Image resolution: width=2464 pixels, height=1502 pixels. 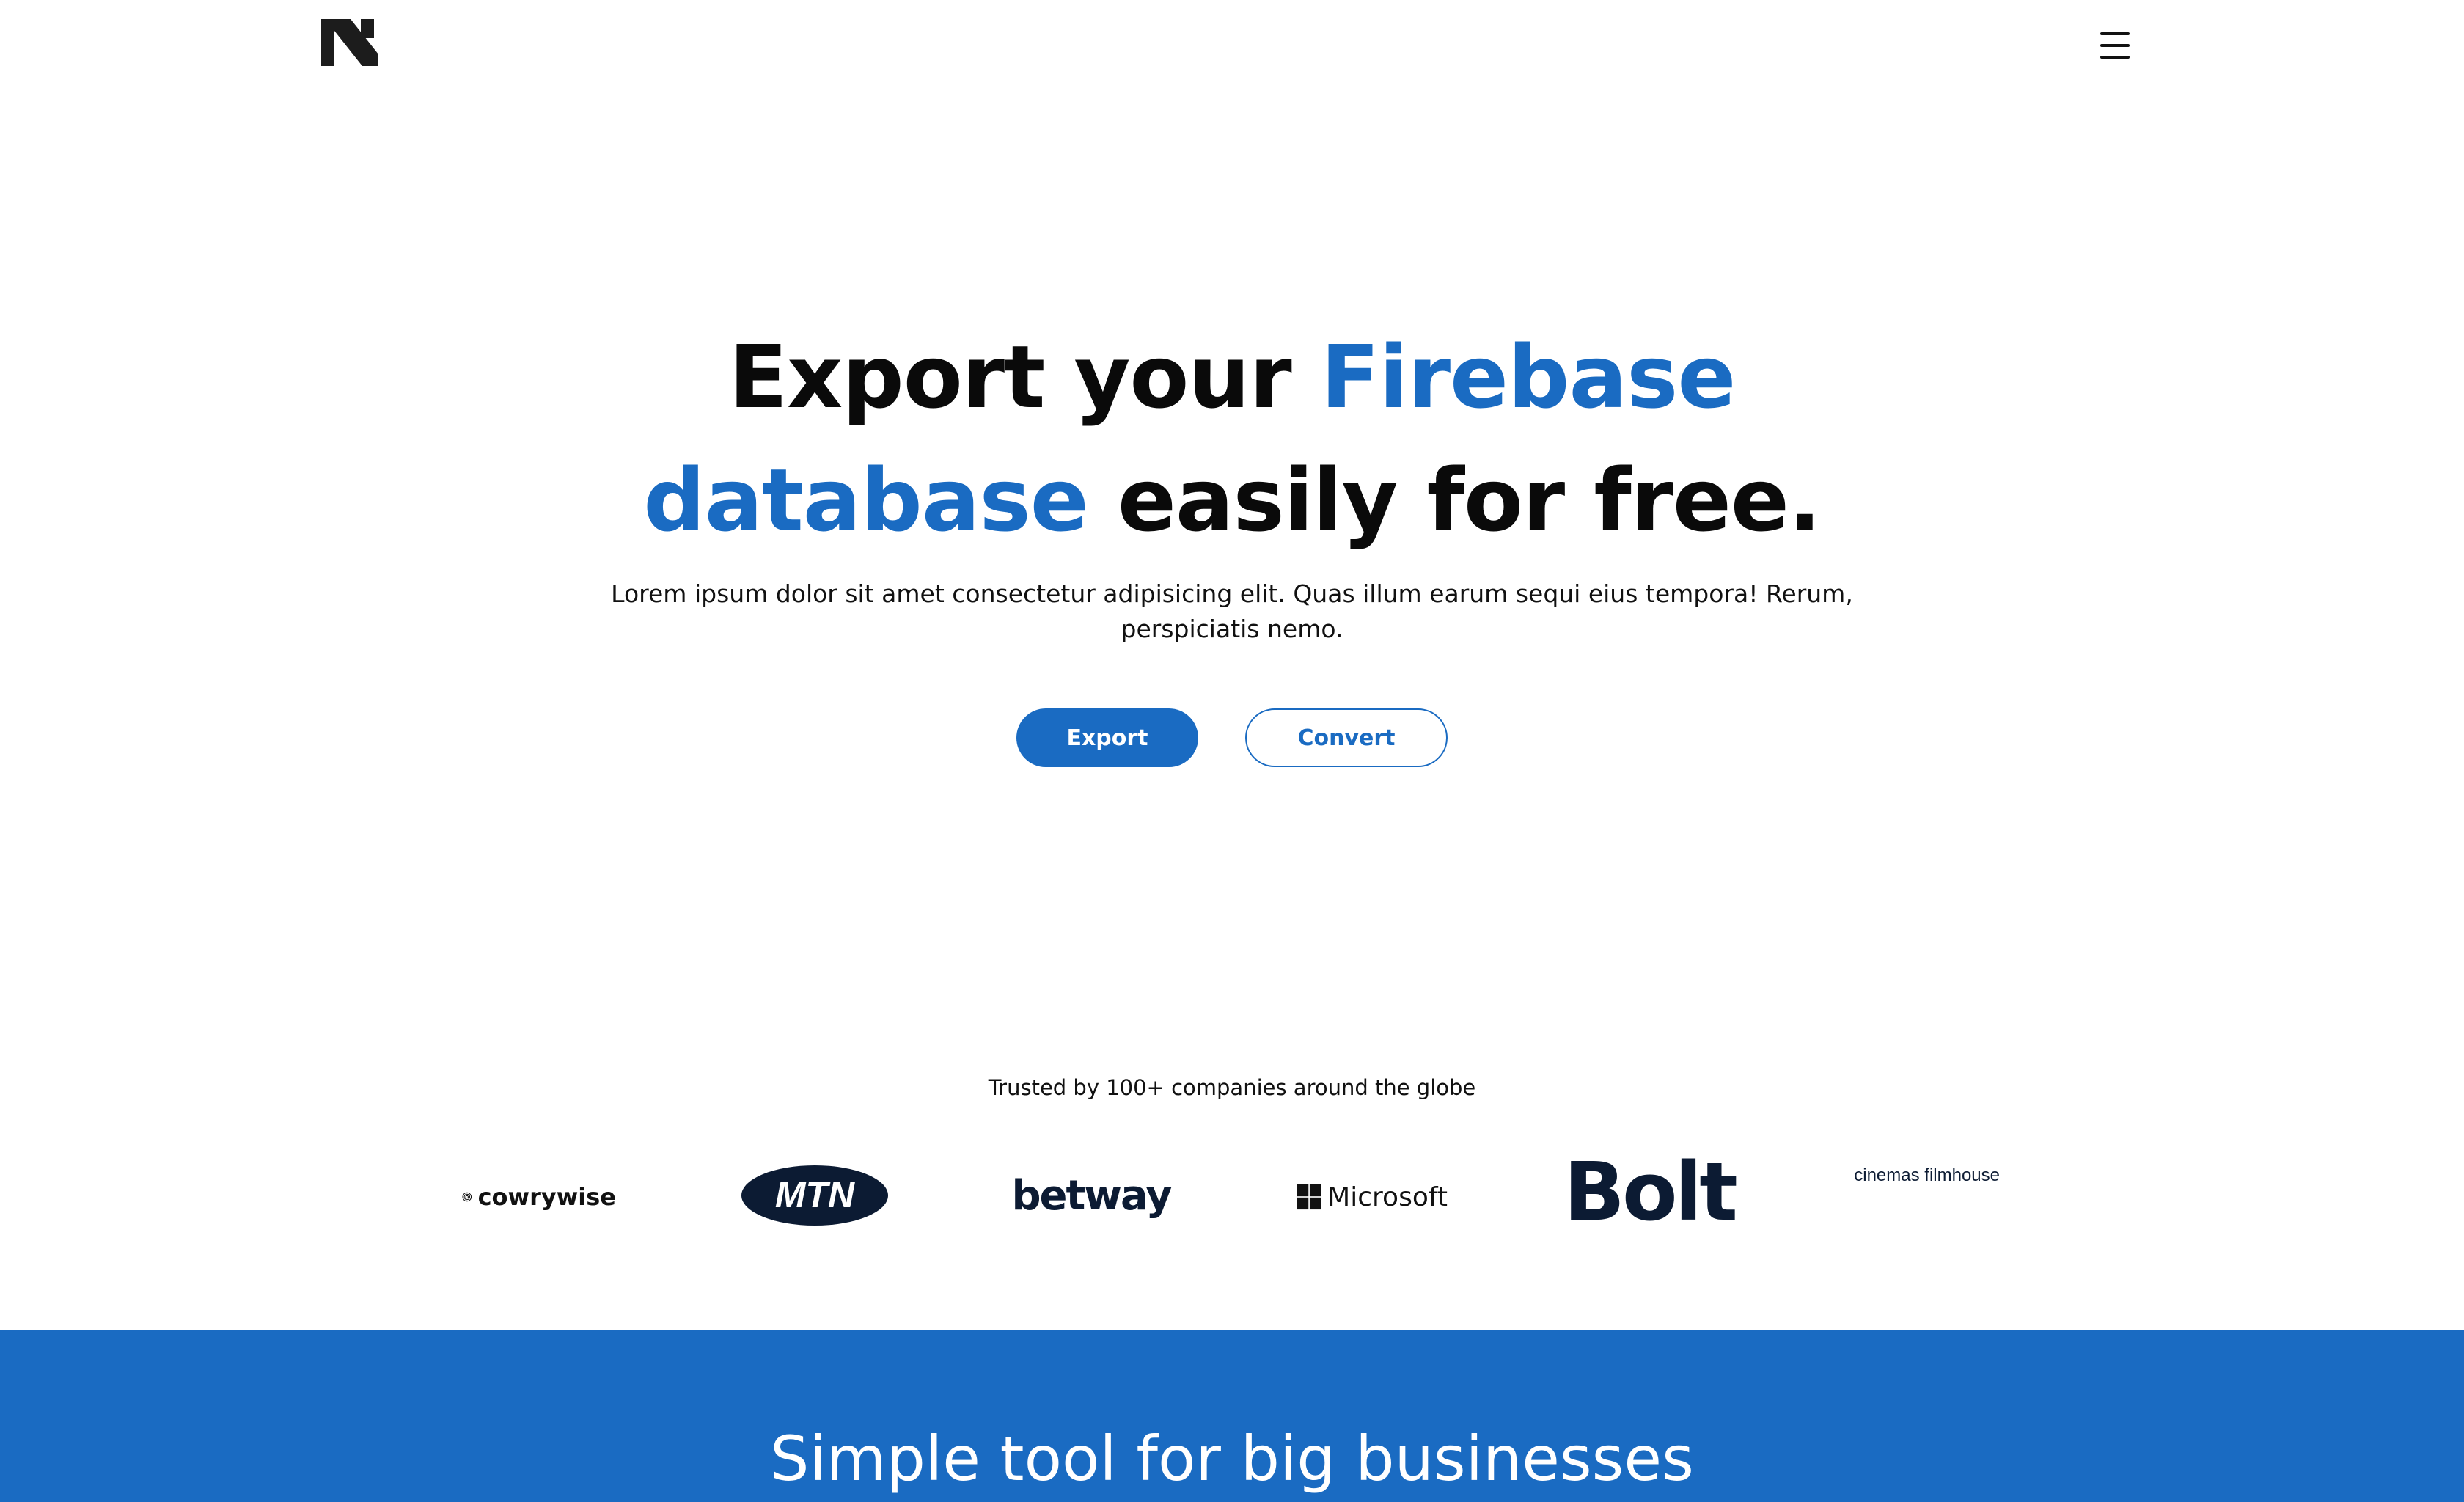 What do you see at coordinates (865, 501) in the screenshot?
I see `hero-title-accent: database` at bounding box center [865, 501].